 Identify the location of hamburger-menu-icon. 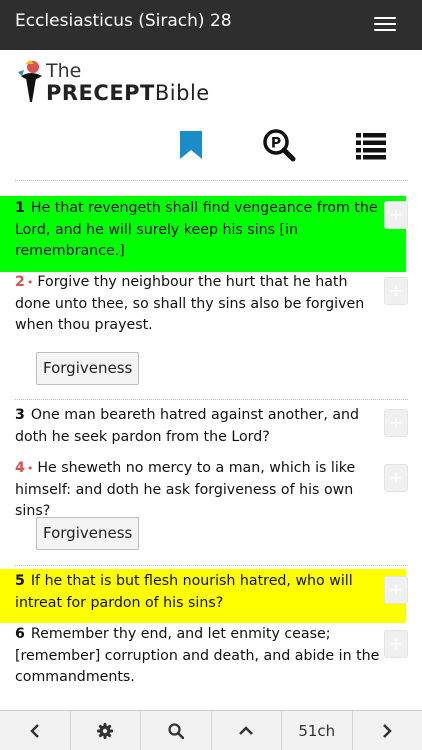
(386, 24).